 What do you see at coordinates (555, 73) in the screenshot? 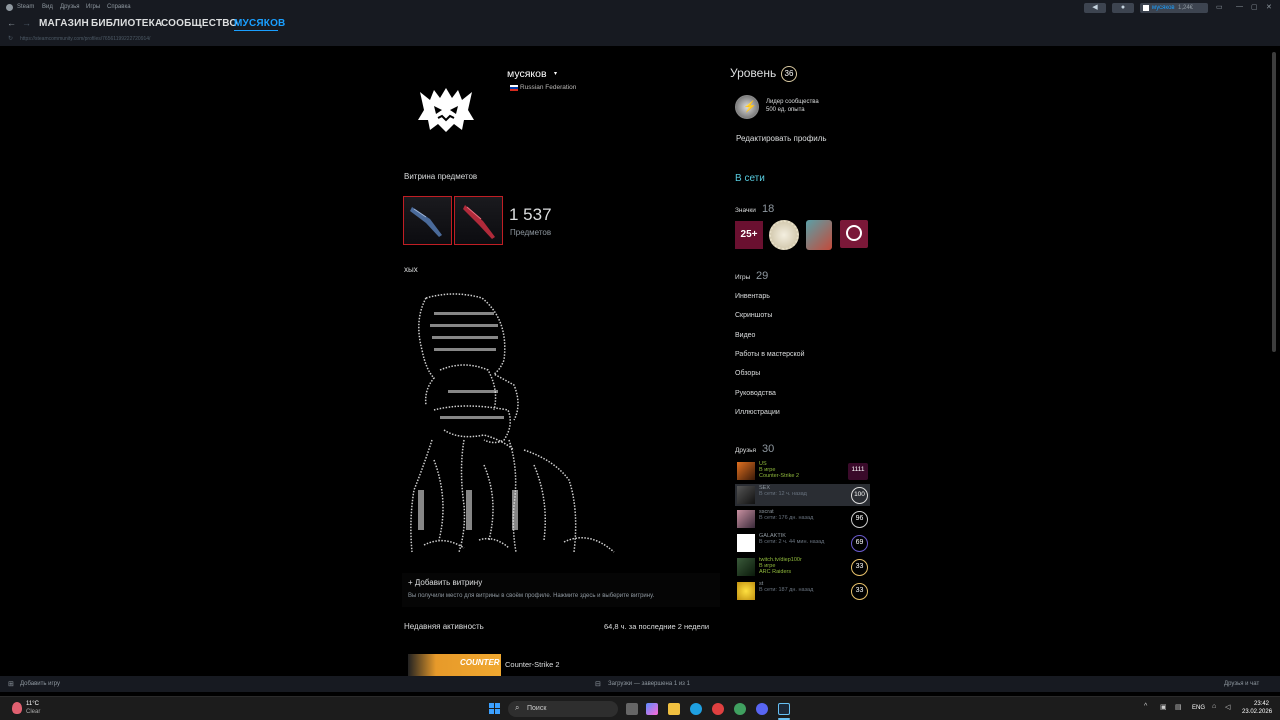
I see `chevron-down-icon: ▾` at bounding box center [555, 73].